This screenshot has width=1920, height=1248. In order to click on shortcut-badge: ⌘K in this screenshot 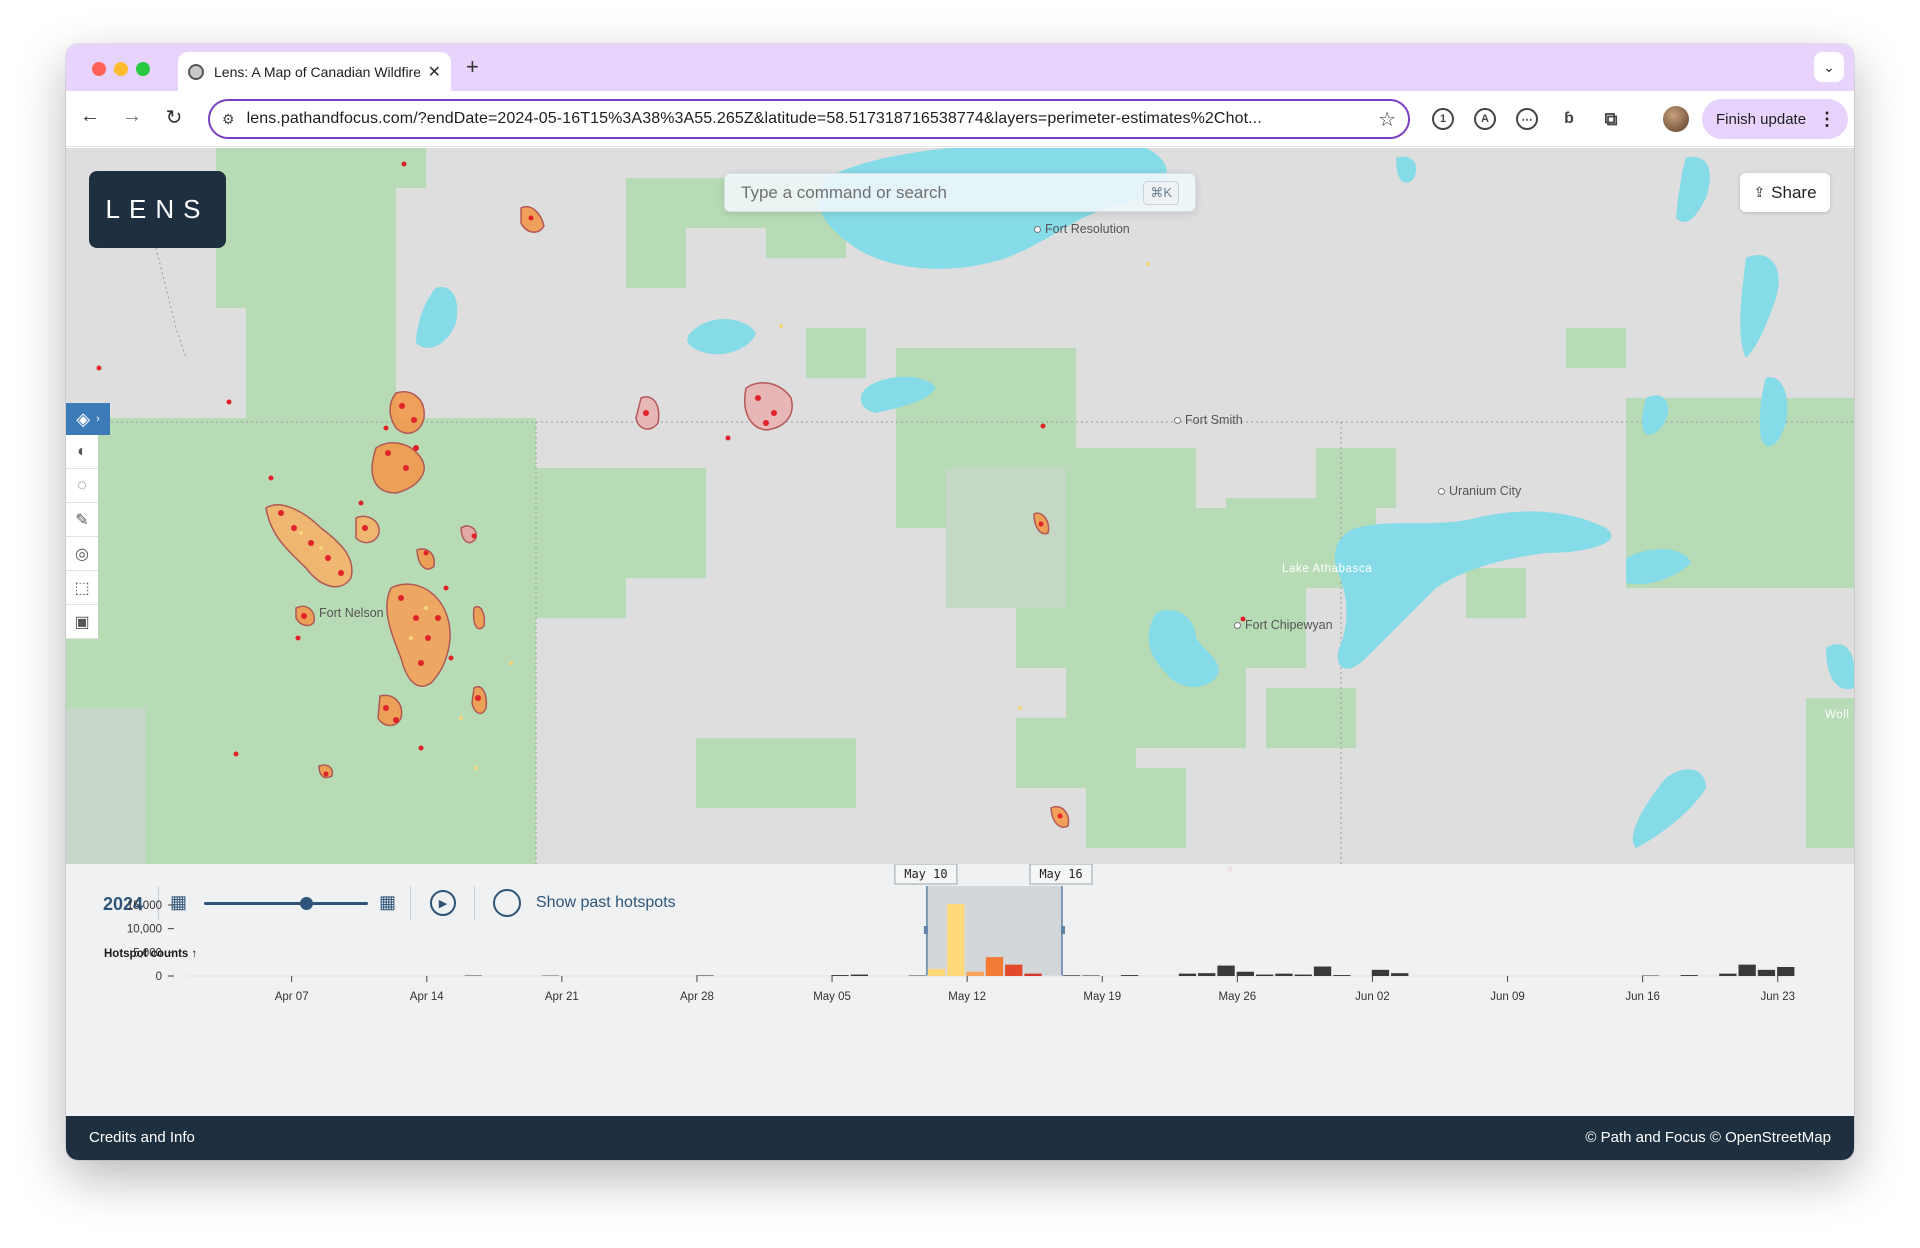, I will do `click(1161, 192)`.